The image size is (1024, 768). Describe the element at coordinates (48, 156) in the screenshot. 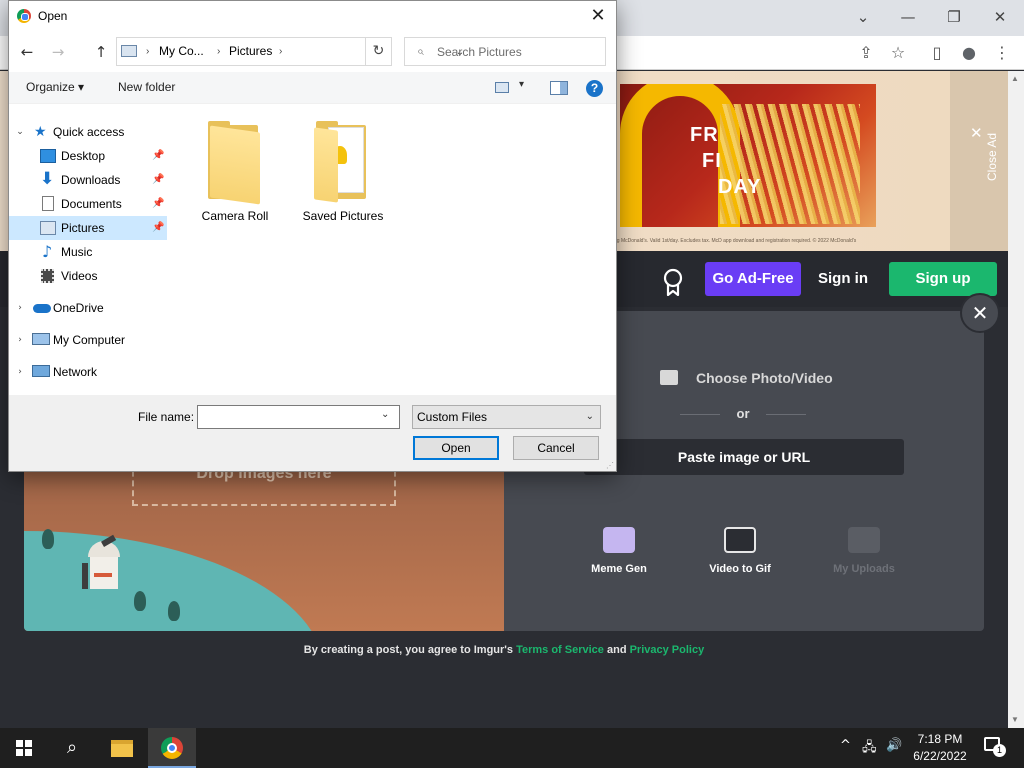

I see `desktop-icon` at that location.